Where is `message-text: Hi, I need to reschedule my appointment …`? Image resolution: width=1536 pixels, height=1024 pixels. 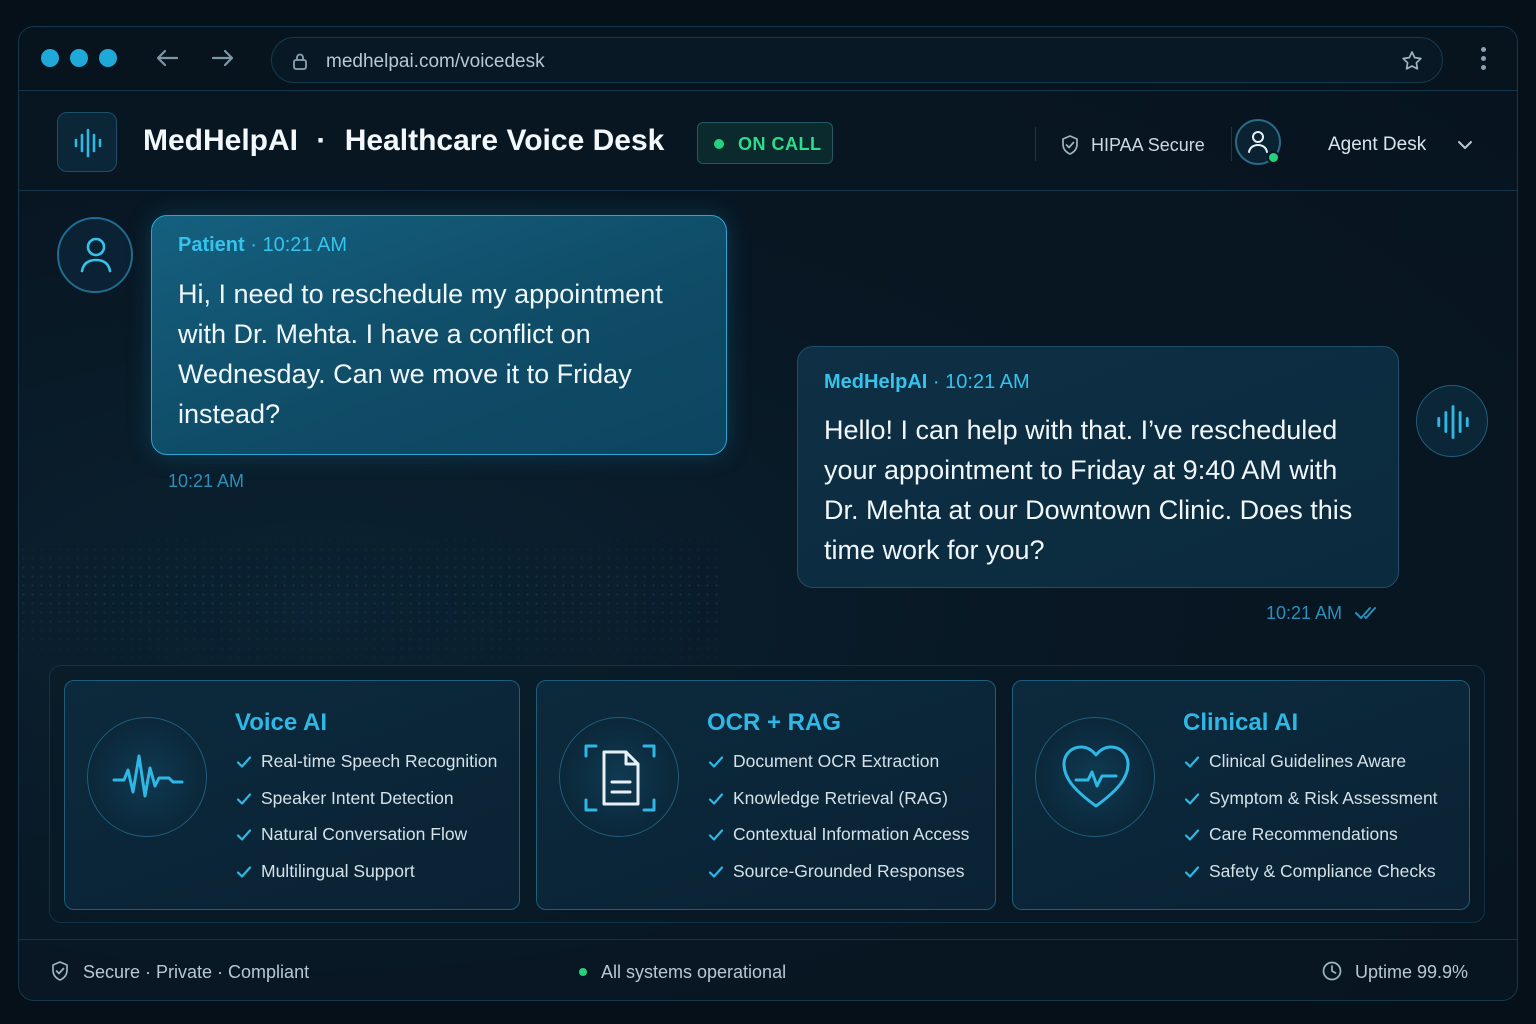 message-text: Hi, I need to reschedule my appointment … is located at coordinates (420, 354).